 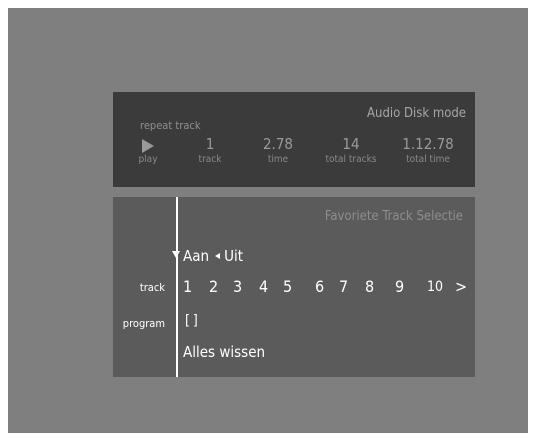 I want to click on track-number: 2, so click(x=213, y=286).